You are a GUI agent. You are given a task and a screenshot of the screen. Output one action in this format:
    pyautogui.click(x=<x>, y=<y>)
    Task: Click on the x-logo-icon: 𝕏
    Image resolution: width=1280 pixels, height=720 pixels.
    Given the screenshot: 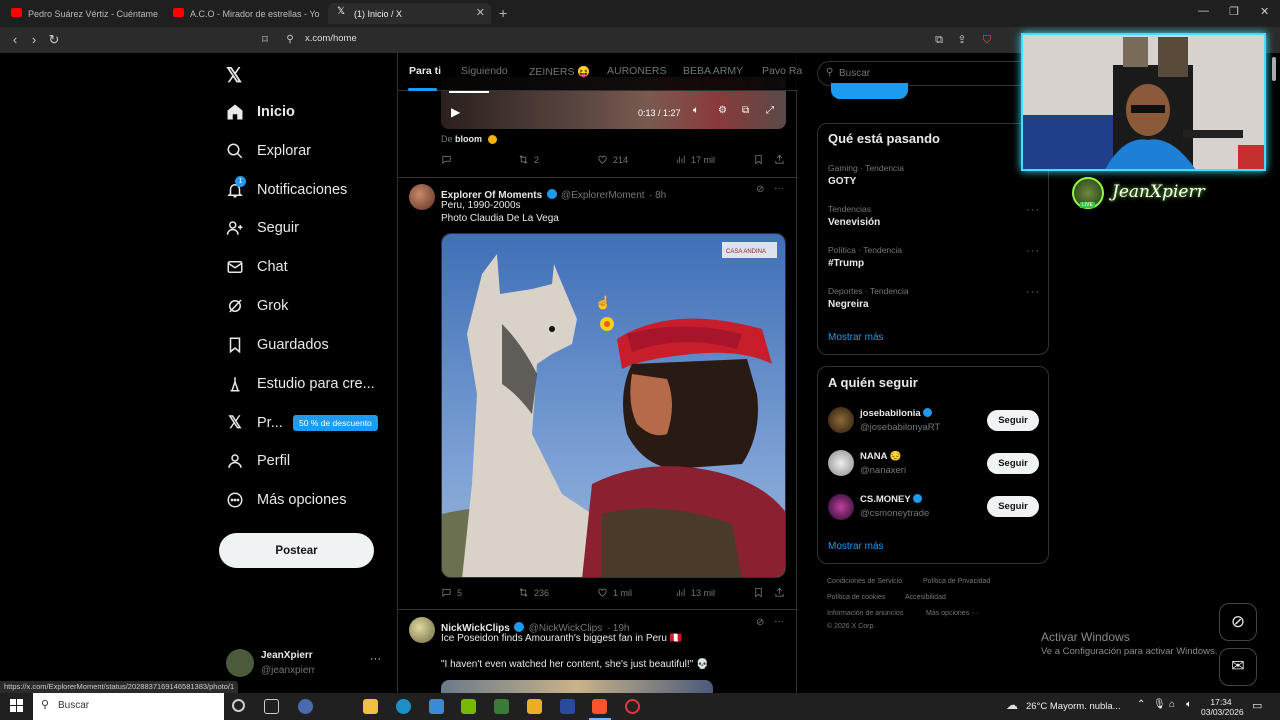 What is the action you would take?
    pyautogui.click(x=234, y=75)
    